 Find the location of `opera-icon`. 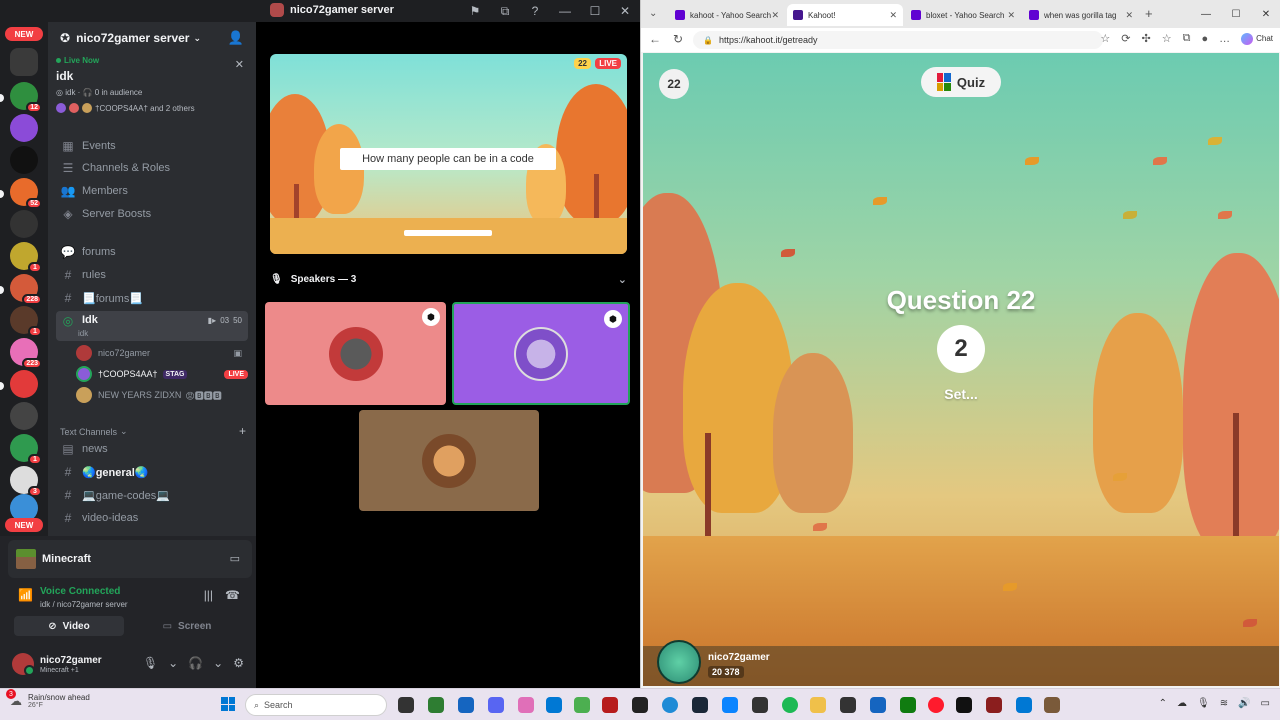

opera-icon is located at coordinates (936, 705).